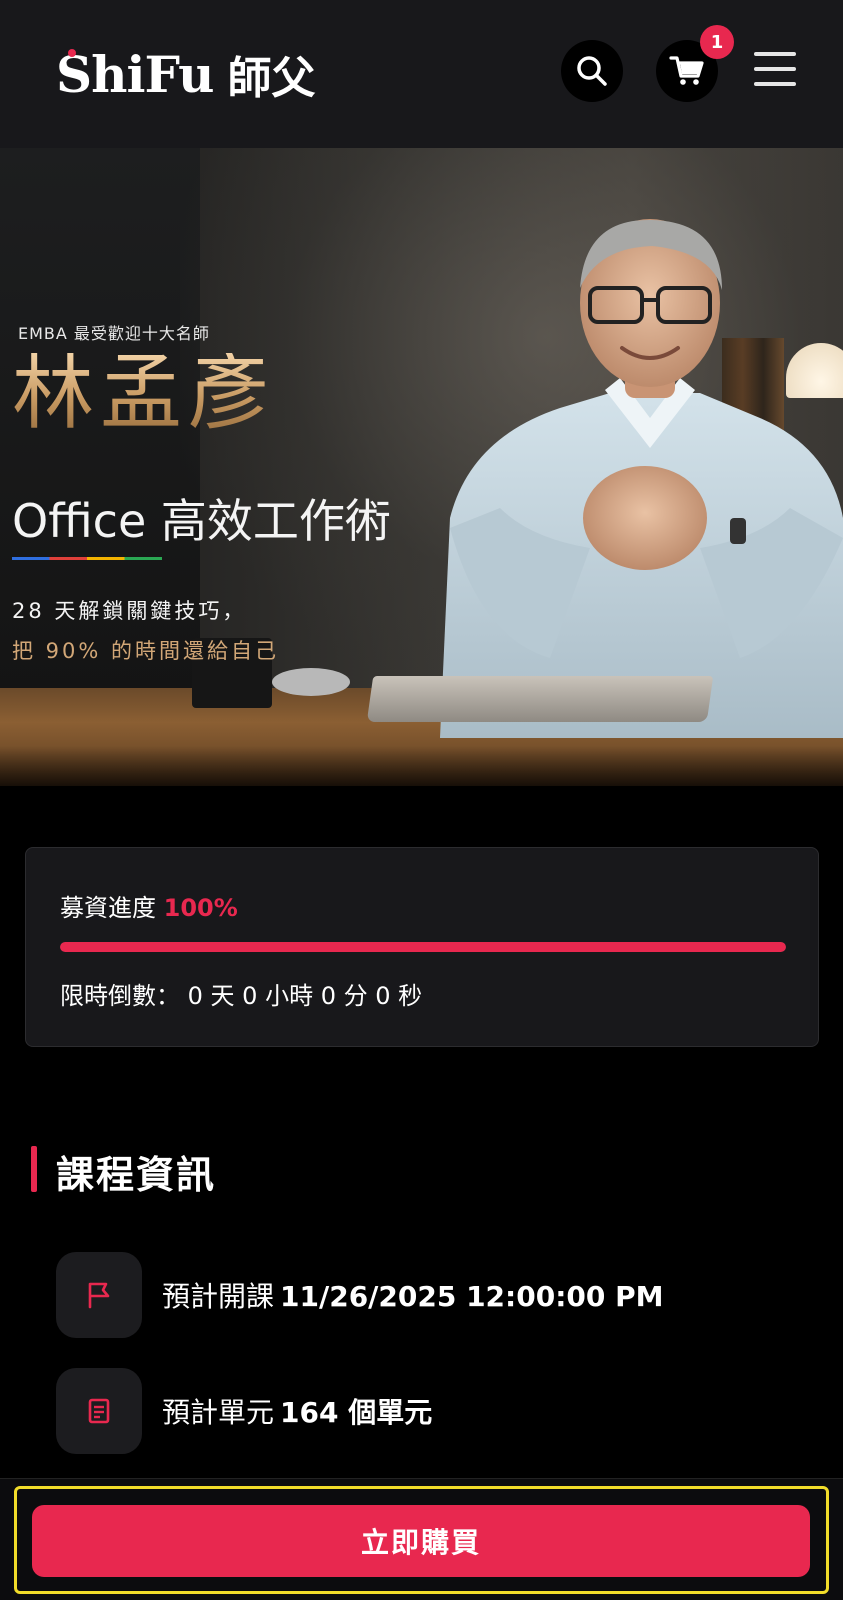 This screenshot has width=843, height=1600. What do you see at coordinates (305, 996) in the screenshot?
I see `countdown-value: 0 天 0 小時 0 分 0 秒` at bounding box center [305, 996].